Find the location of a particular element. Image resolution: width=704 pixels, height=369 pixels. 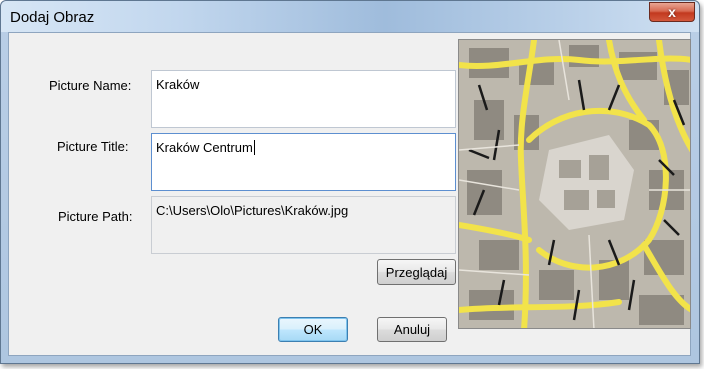

picture-title-label: Picture Title: is located at coordinates (93, 146).